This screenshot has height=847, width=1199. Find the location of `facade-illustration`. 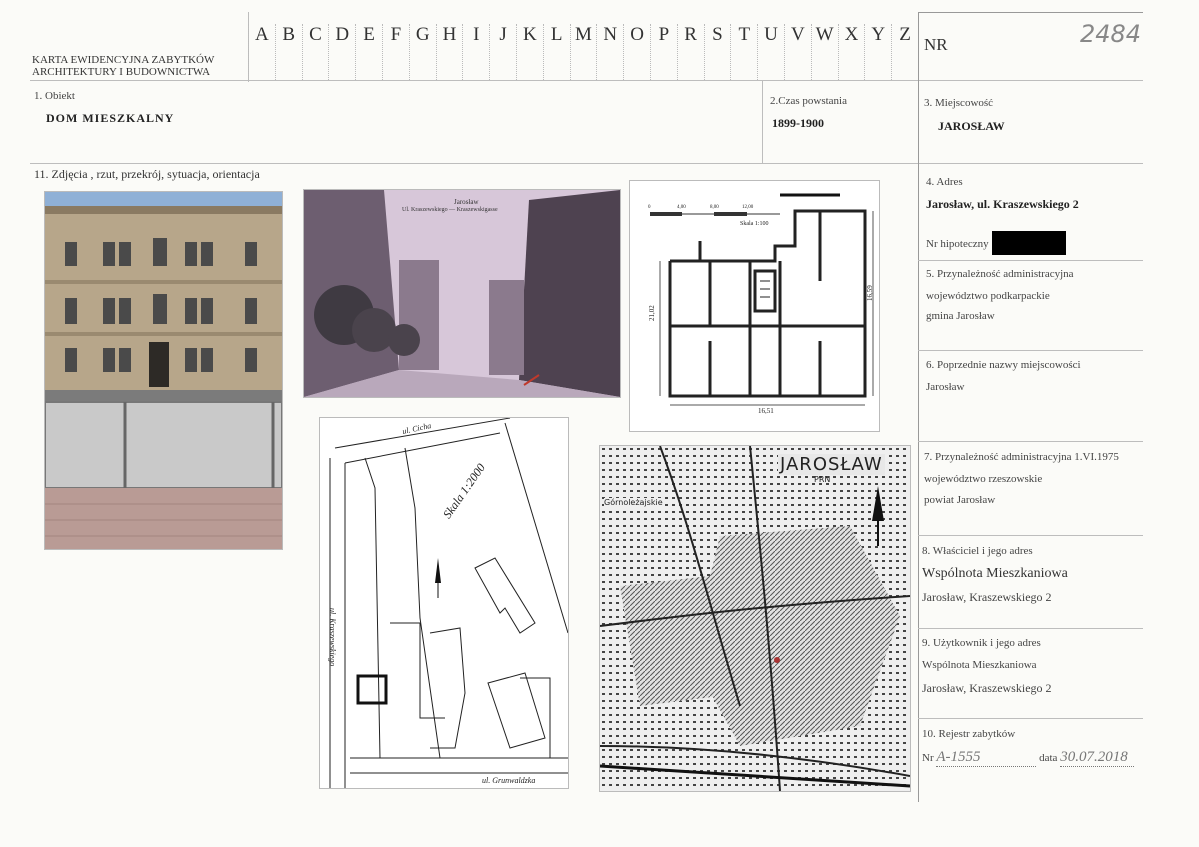

facade-illustration is located at coordinates (163, 370).